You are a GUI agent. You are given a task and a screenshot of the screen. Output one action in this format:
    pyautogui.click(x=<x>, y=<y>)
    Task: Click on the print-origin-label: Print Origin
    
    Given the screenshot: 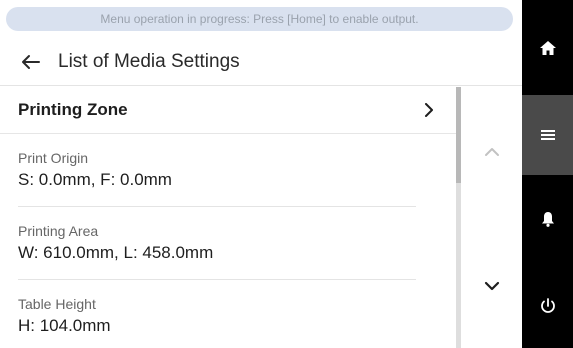 What is the action you would take?
    pyautogui.click(x=53, y=158)
    